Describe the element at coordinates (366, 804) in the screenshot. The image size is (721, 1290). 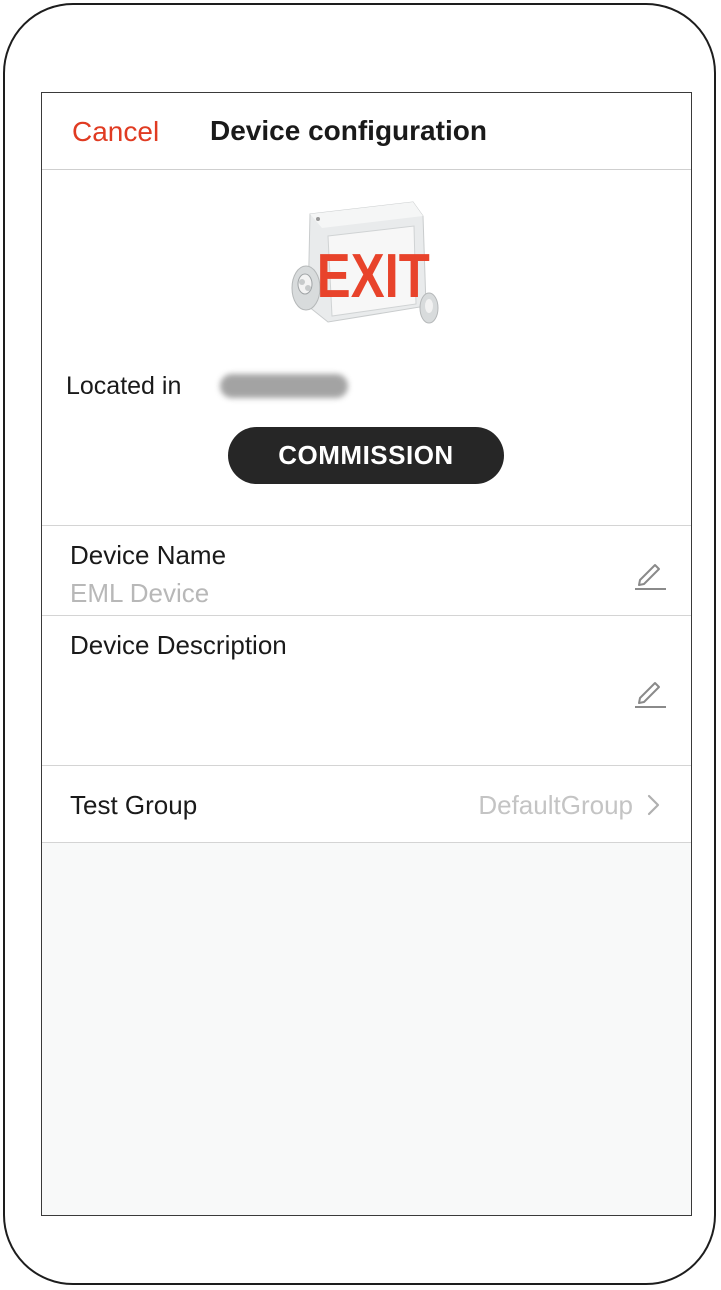
I see `test-group-row: Test Group DefaultGroup` at that location.